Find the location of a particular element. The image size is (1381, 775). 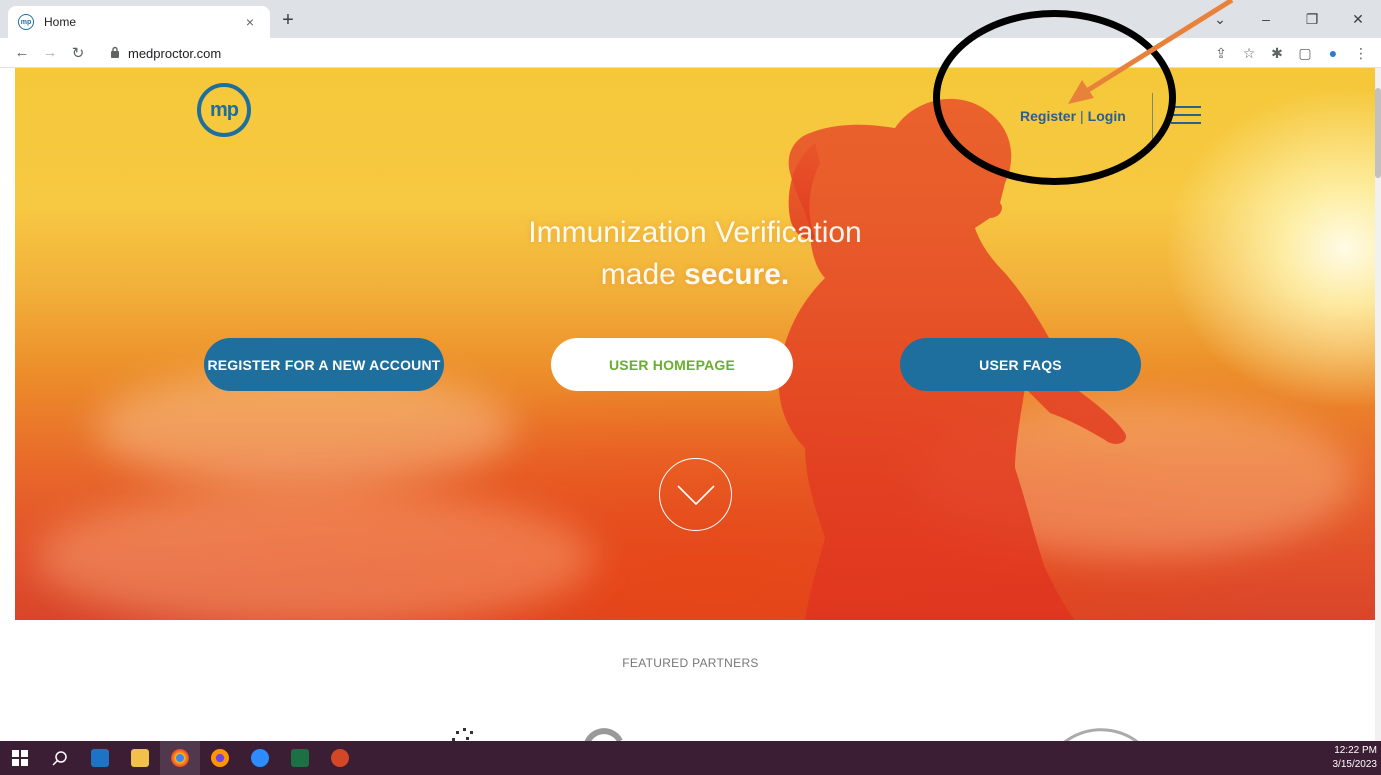

clock-time: 12:22 PM is located at coordinates (1355, 750).